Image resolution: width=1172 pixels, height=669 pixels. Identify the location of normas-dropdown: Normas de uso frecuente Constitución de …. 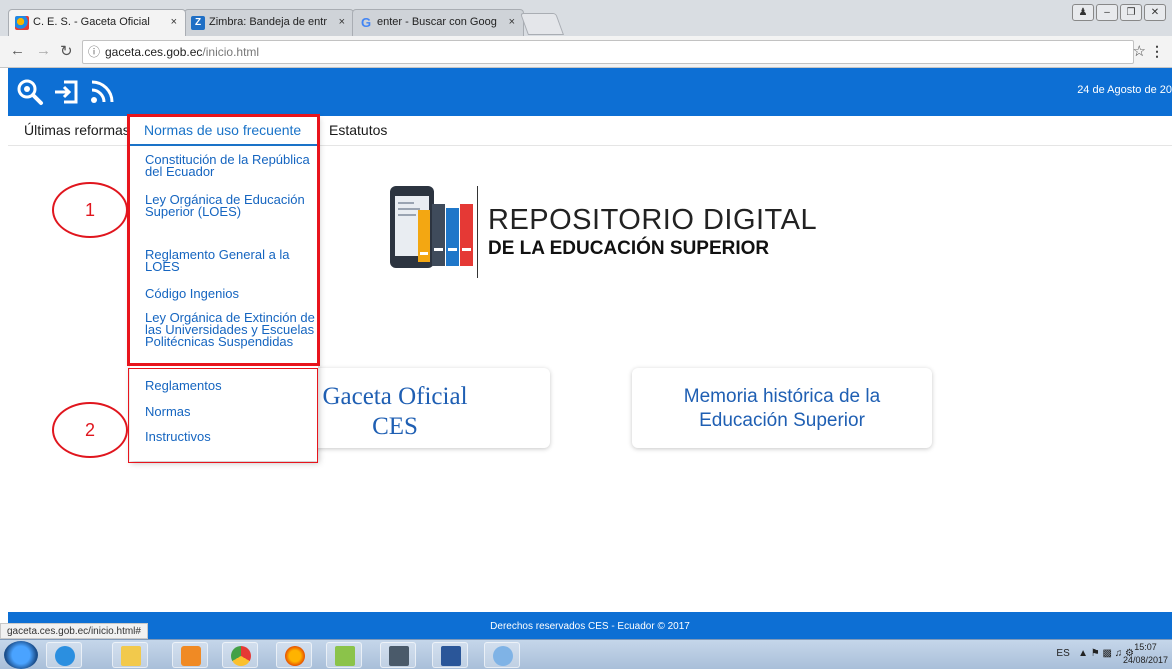
(224, 288).